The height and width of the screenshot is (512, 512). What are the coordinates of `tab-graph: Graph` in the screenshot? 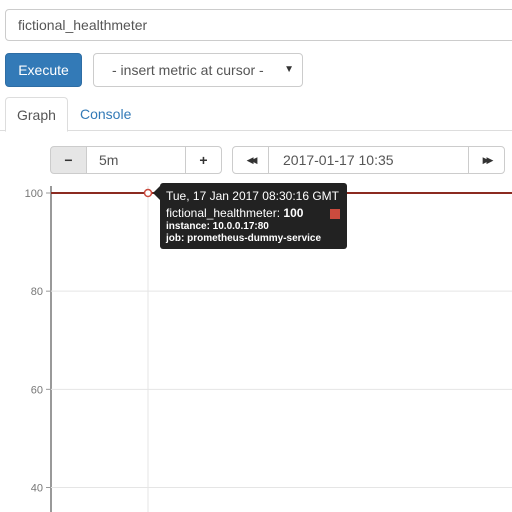 It's located at (36, 114).